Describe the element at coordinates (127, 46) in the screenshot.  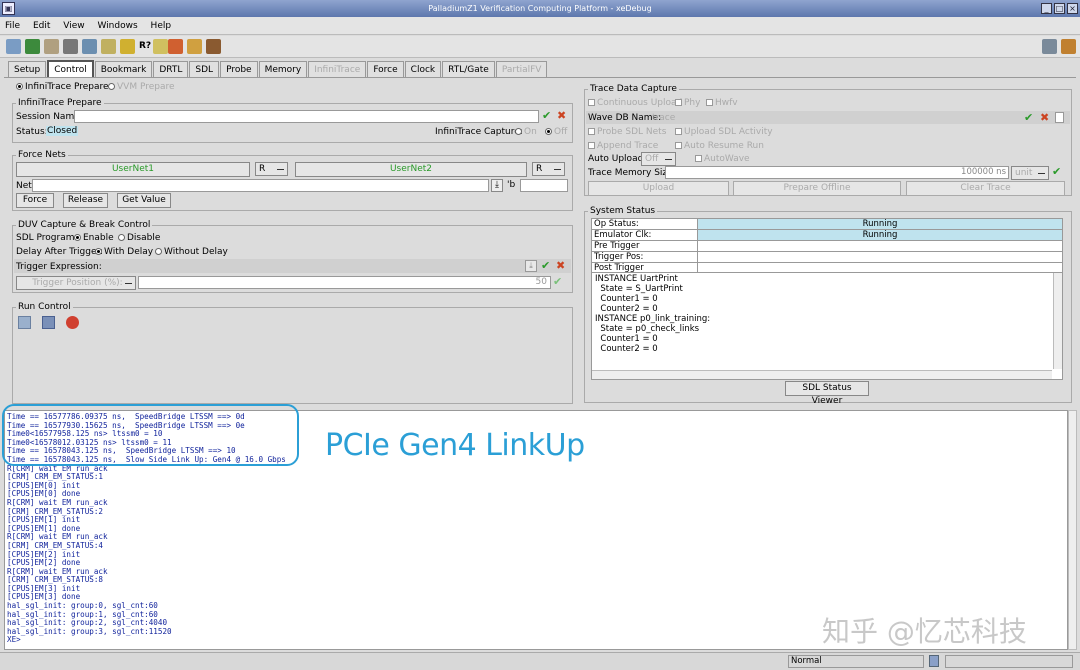
I see `lightbulb-icon` at that location.